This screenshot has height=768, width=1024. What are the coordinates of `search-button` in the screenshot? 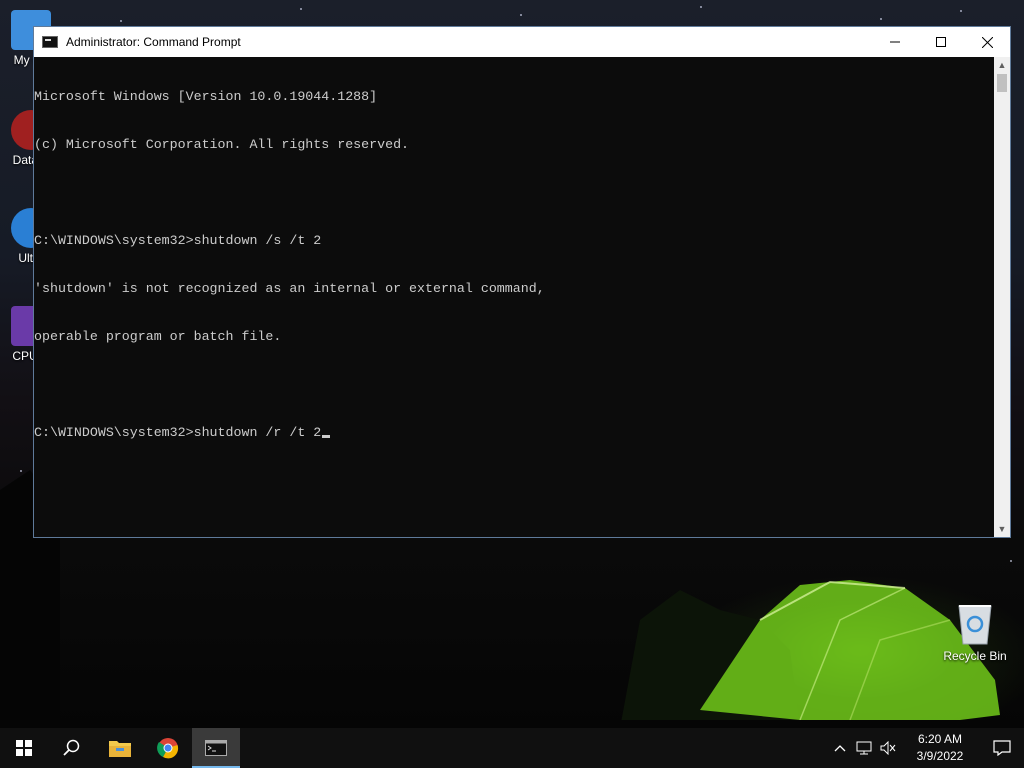 It's located at (72, 748).